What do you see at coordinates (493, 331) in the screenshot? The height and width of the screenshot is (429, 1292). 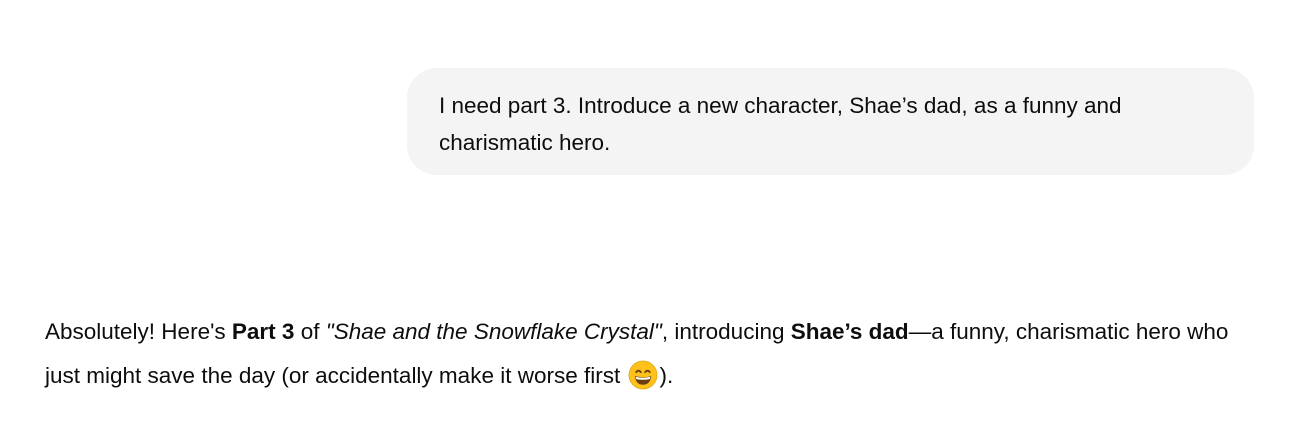 I see `assistant-text-story-title: "Shae and the Snowflake Crystal"` at bounding box center [493, 331].